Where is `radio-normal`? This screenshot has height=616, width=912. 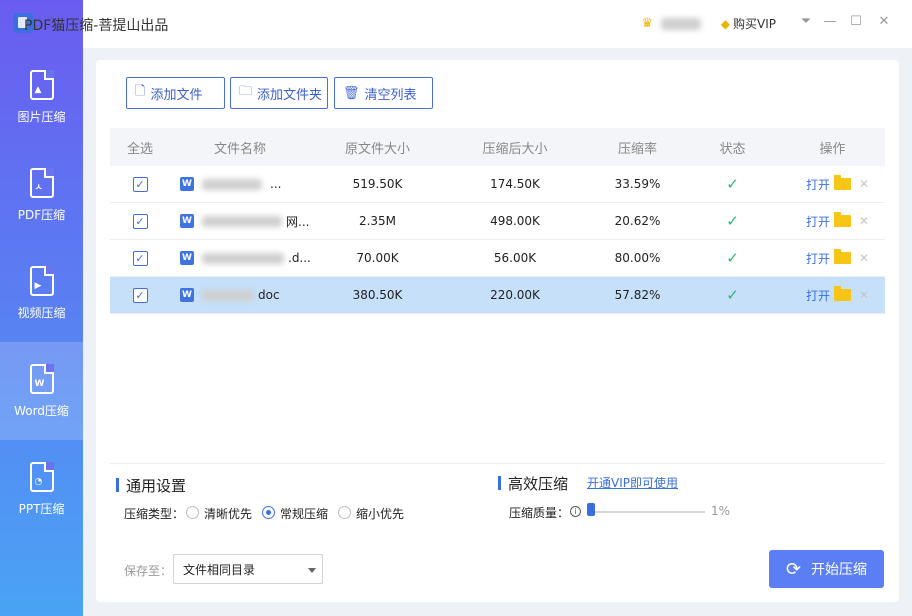 radio-normal is located at coordinates (268, 512).